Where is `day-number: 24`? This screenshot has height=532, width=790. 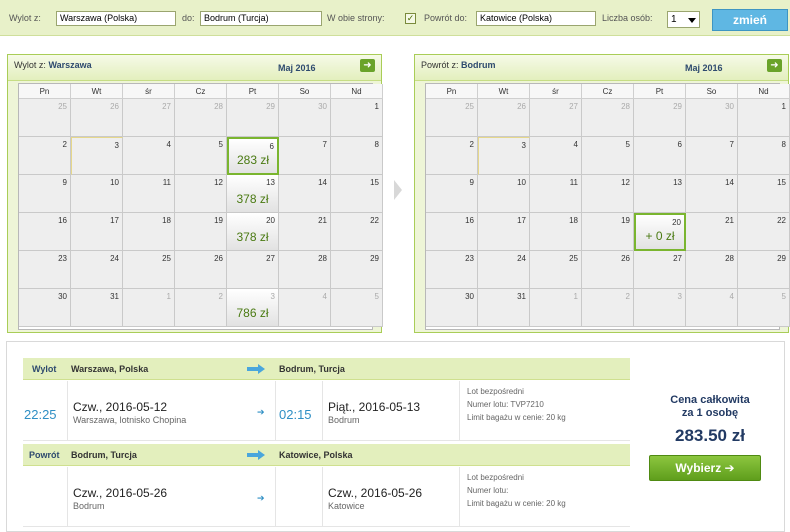 day-number: 24 is located at coordinates (114, 258).